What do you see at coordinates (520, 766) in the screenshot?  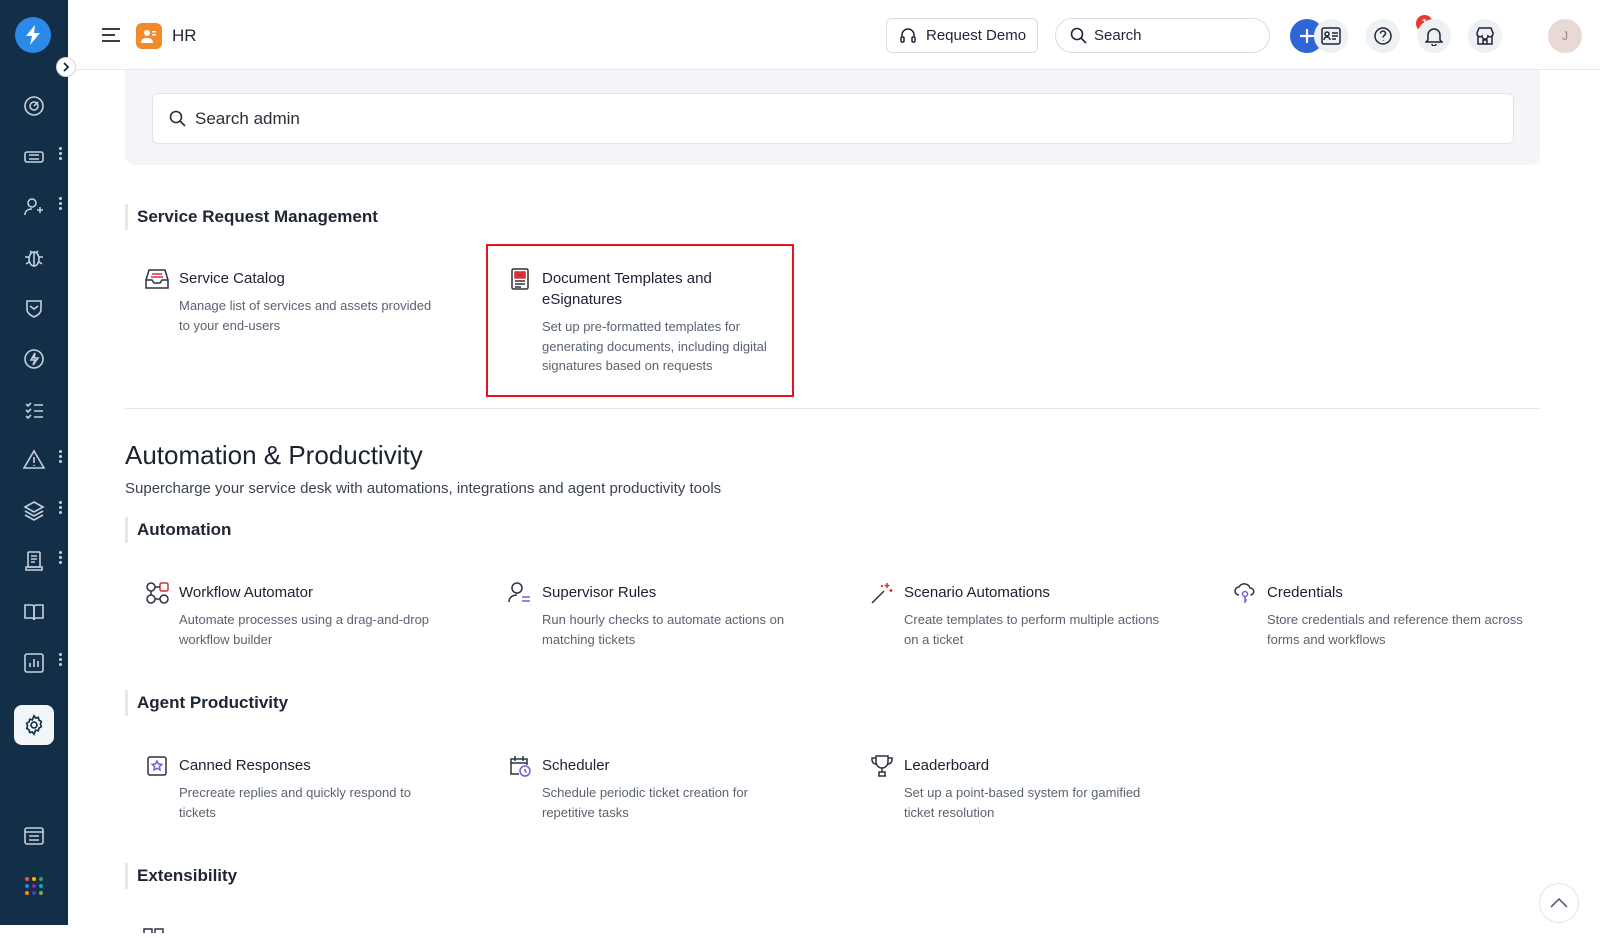 I see `calendar-clock-icon` at bounding box center [520, 766].